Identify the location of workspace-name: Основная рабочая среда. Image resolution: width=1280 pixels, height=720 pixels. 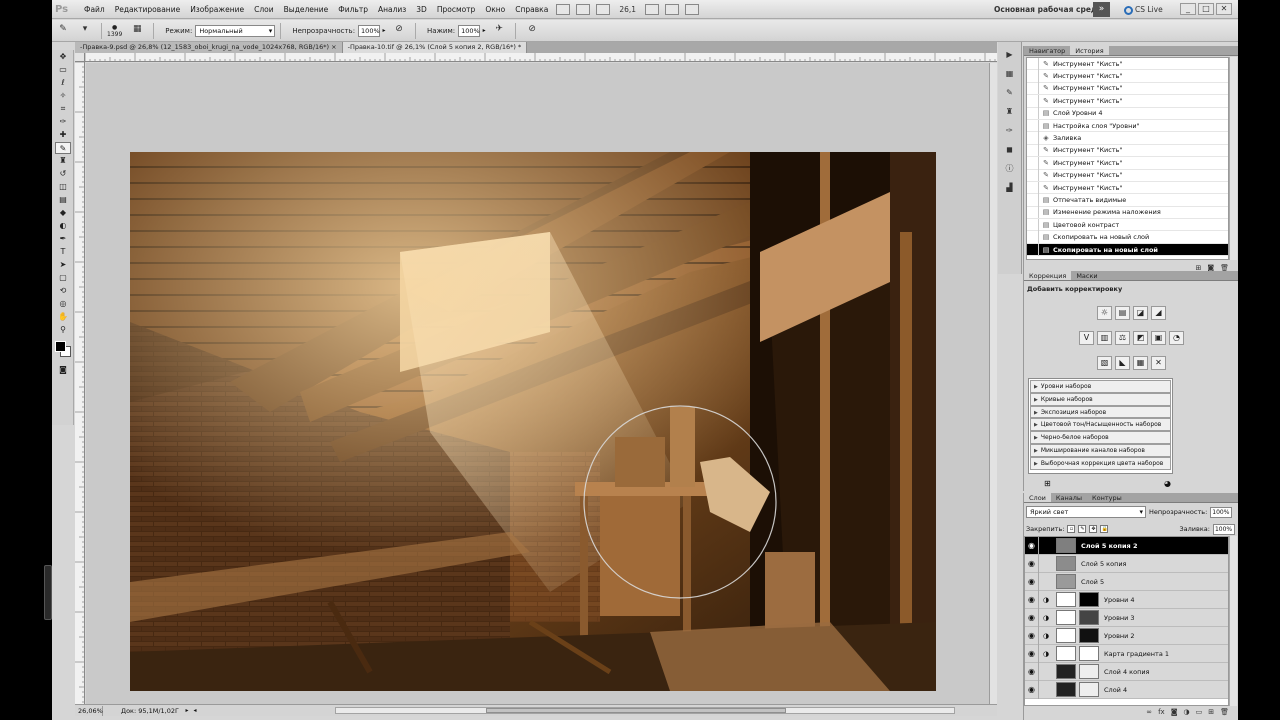
(1048, 9).